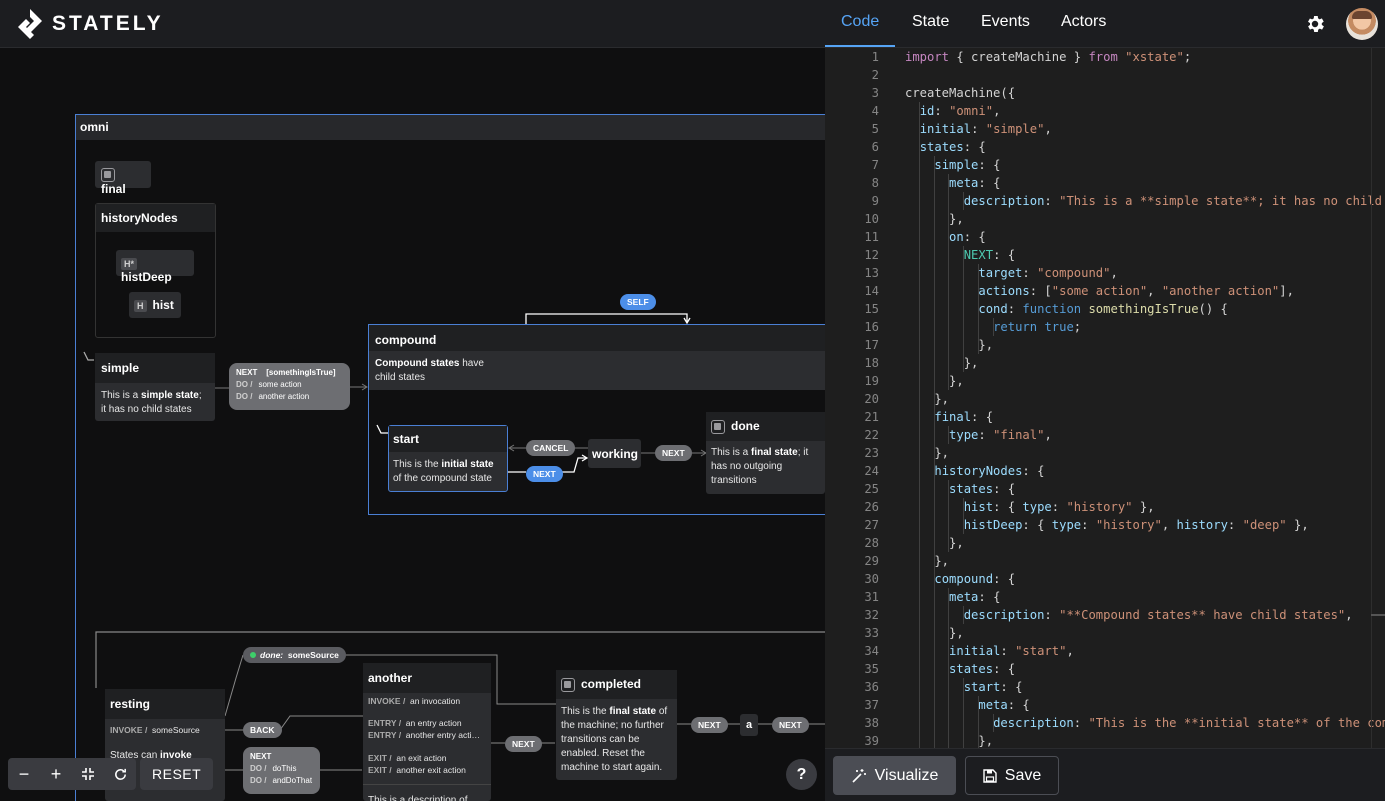 The height and width of the screenshot is (801, 1385). Describe the element at coordinates (887, 399) in the screenshot. I see `code-line: 20 },` at that location.